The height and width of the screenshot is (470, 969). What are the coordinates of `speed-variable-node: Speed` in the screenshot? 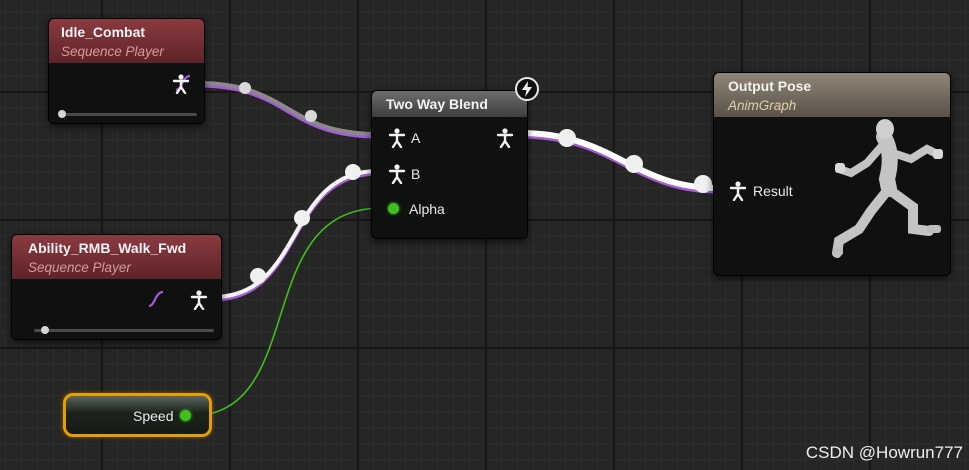 It's located at (137, 415).